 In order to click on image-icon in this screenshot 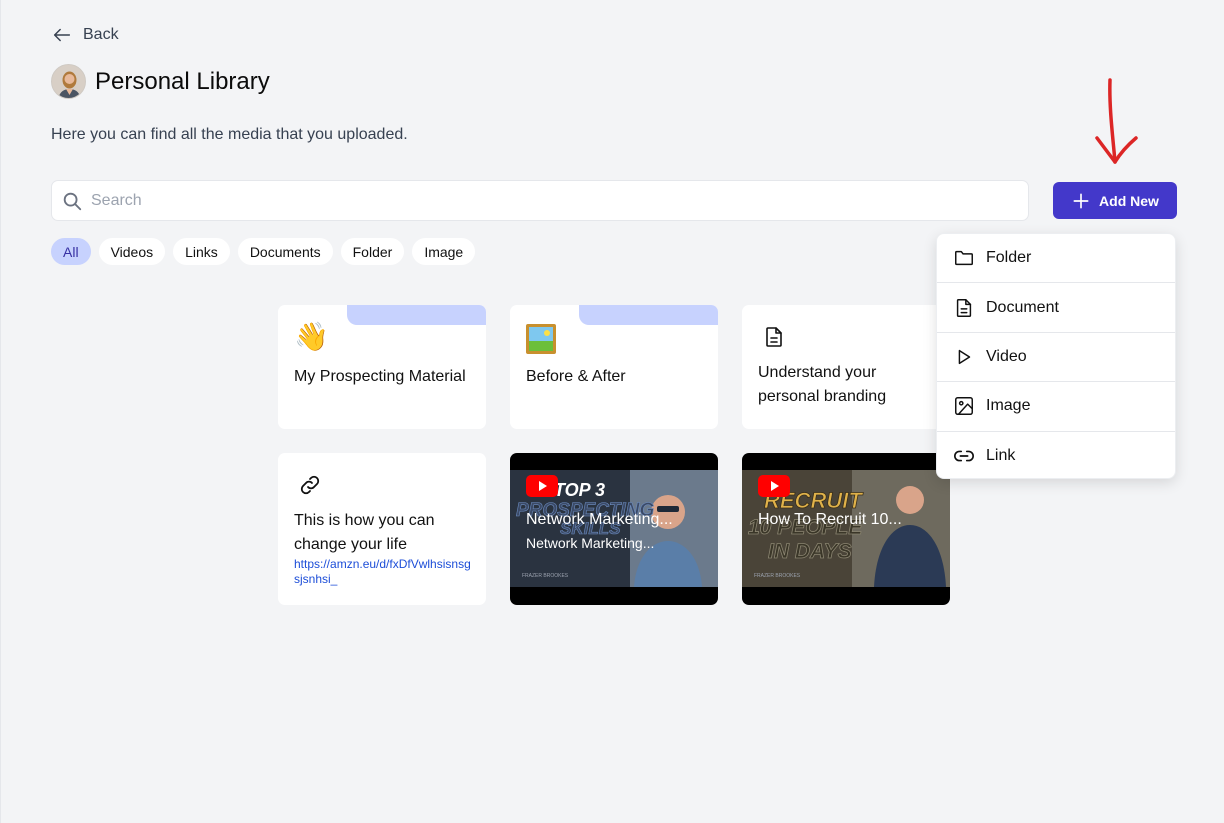, I will do `click(964, 406)`.